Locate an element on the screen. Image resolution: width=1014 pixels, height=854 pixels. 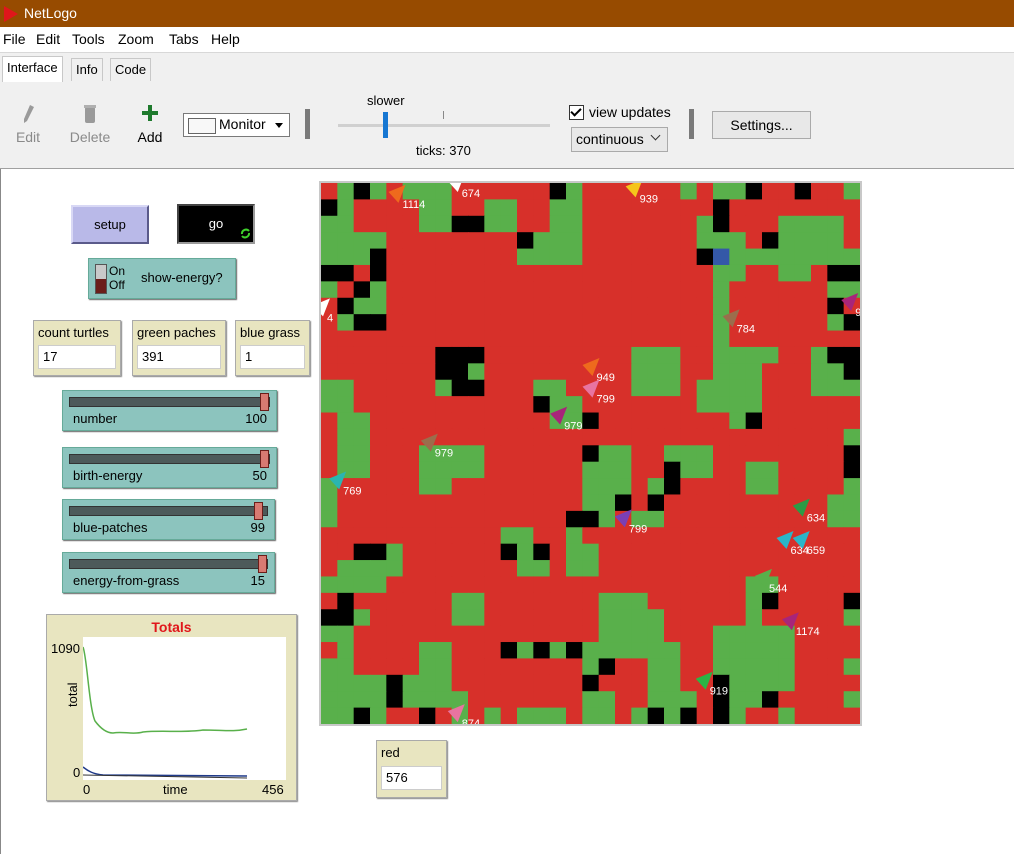
menu-bar: File Edit Tools Zoom Tabs Help is located at coordinates (507, 39).